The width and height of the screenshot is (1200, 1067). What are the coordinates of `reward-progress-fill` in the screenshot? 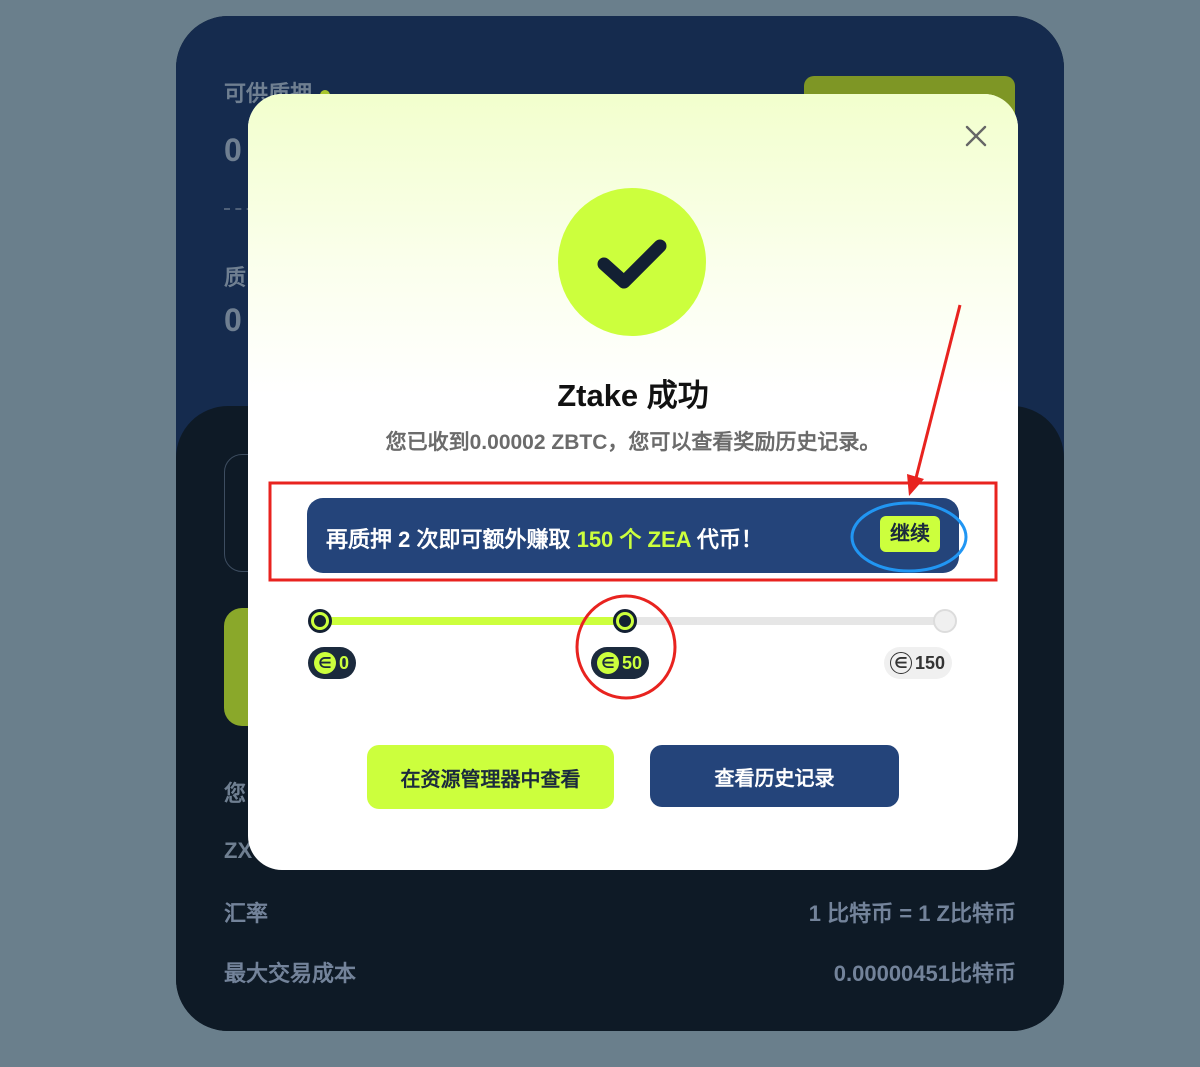 It's located at (476, 621).